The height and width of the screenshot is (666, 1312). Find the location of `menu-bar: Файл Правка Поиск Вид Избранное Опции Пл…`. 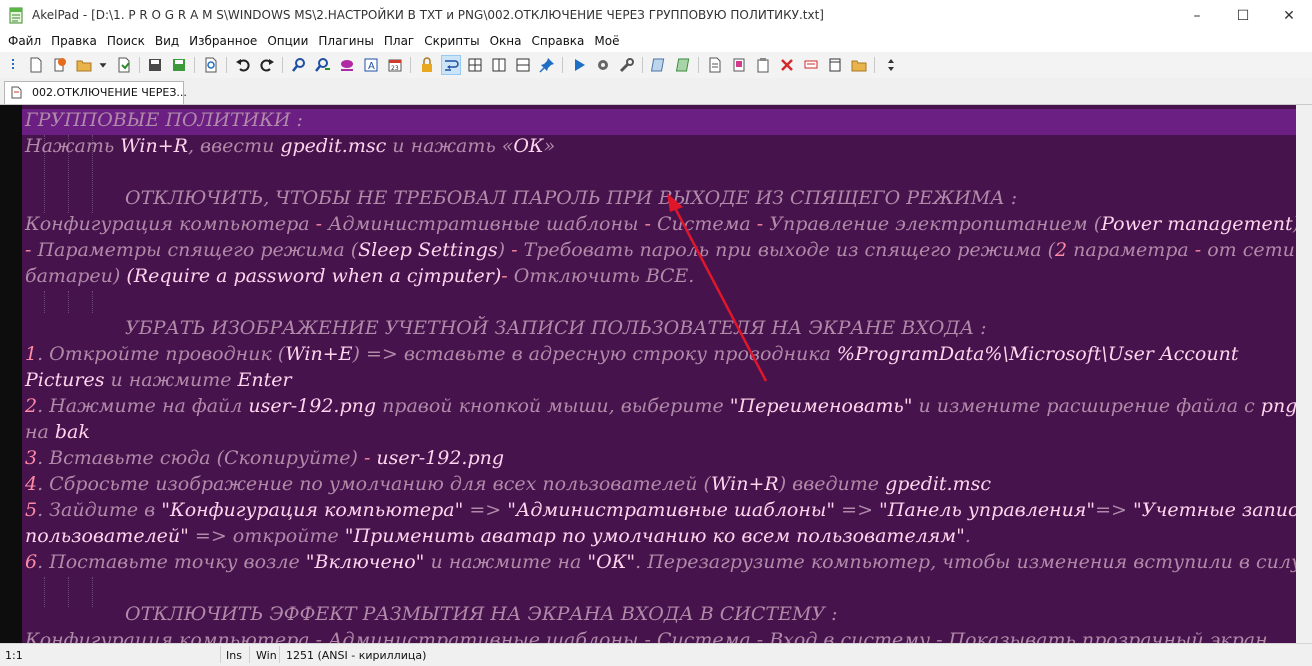

menu-bar: Файл Правка Поиск Вид Избранное Опции Пл… is located at coordinates (656, 41).